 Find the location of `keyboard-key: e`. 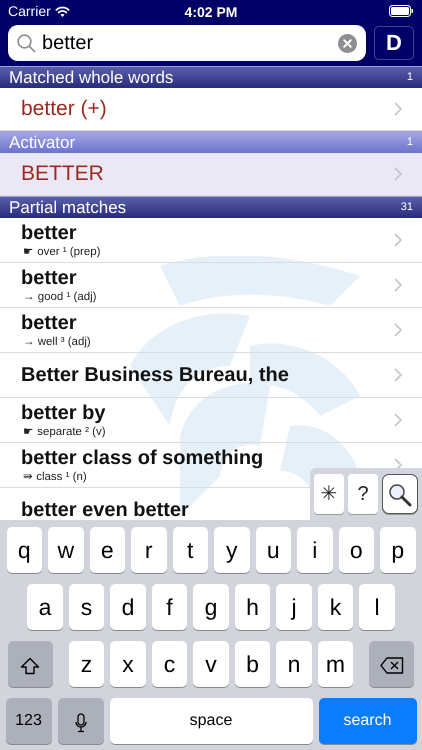

keyboard-key: e is located at coordinates (107, 550).